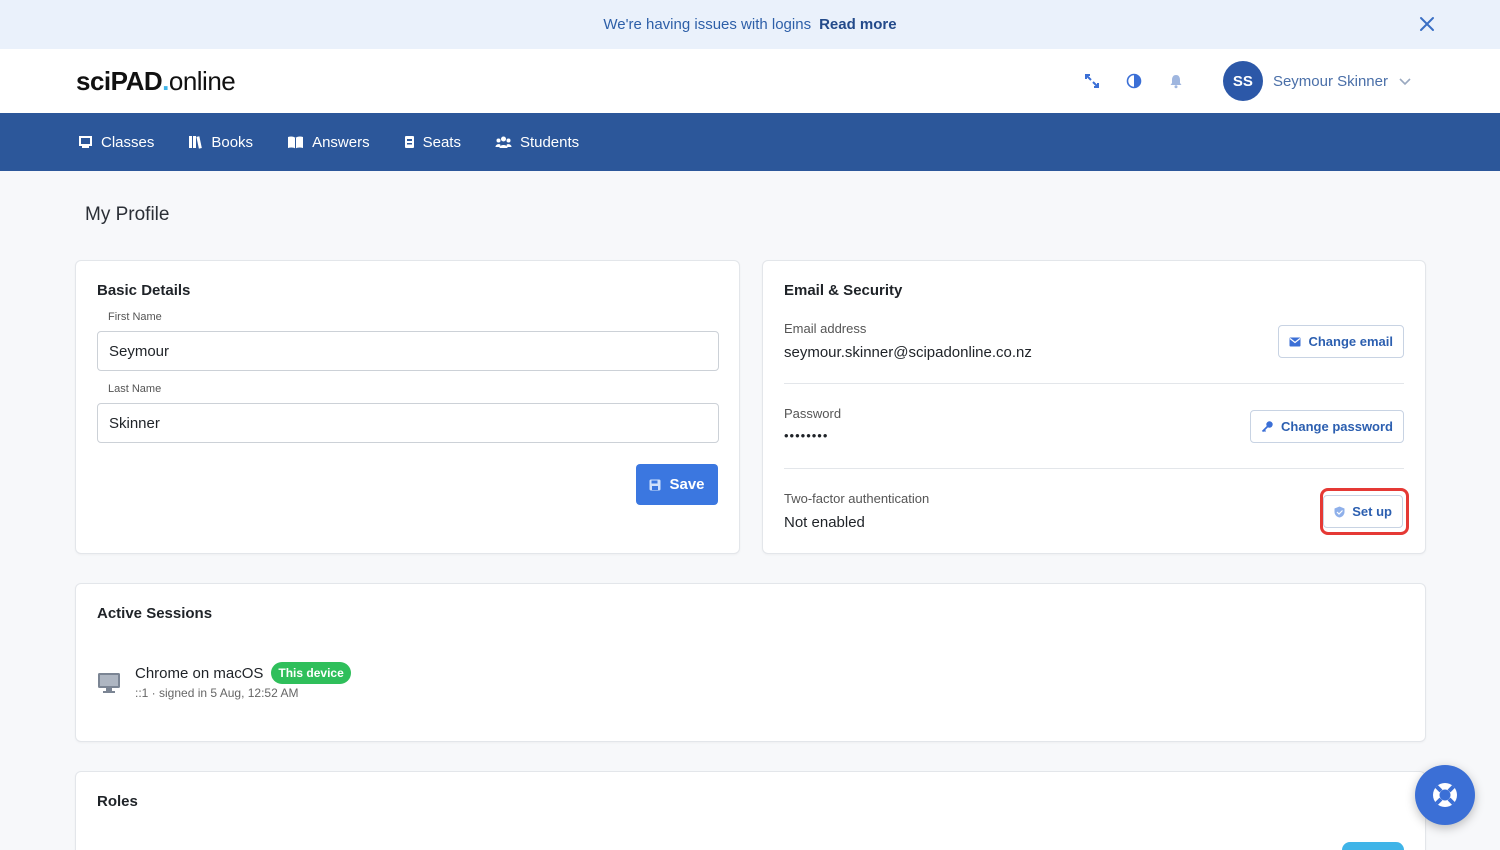 Image resolution: width=1500 pixels, height=850 pixels. Describe the element at coordinates (217, 693) in the screenshot. I see `session-meta: ::1 · signed in 5 Aug, 12:52 AM` at that location.